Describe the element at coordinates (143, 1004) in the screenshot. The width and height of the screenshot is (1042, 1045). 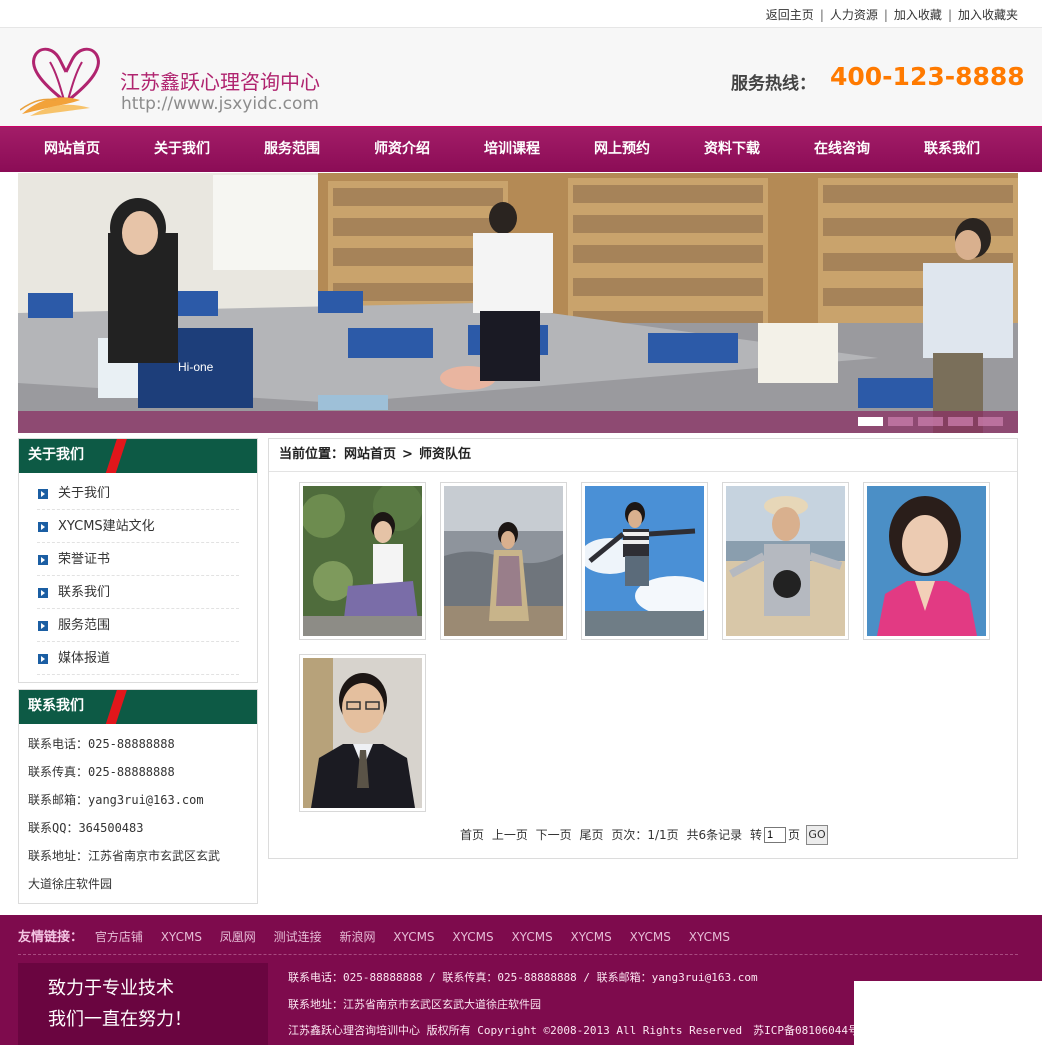
I see `footer-slogan: 致力于专业技术 我们一直在努力！` at that location.